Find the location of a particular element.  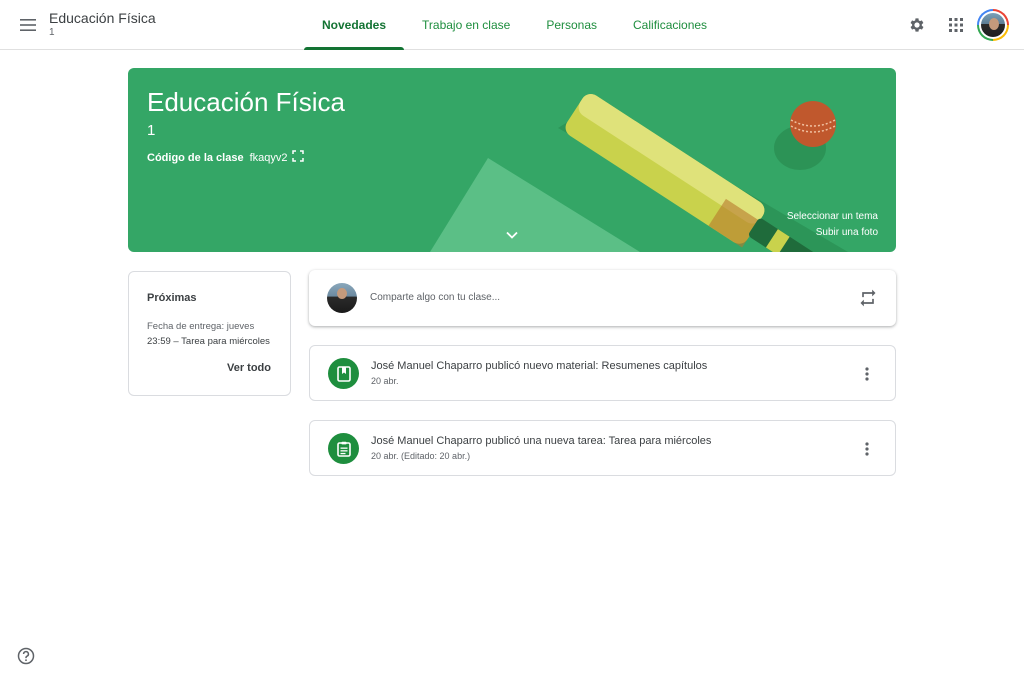

assignment-icon is located at coordinates (343, 449).